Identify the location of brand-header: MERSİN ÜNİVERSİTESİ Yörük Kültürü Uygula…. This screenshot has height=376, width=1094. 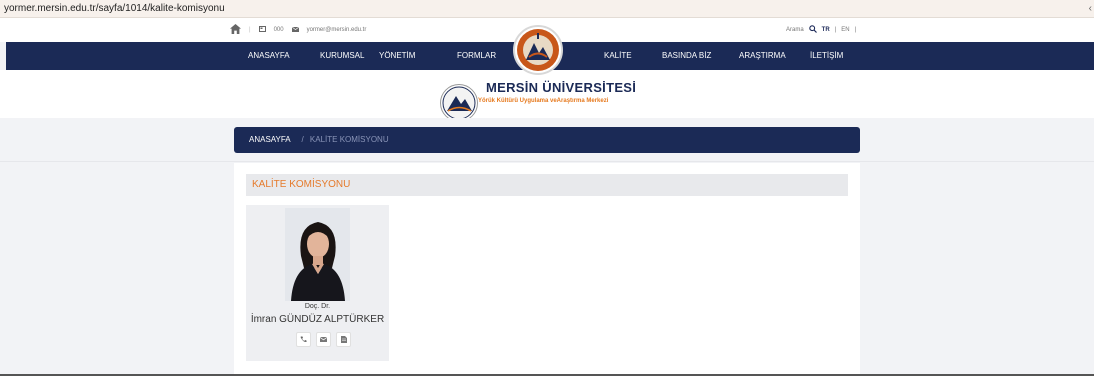
(547, 96).